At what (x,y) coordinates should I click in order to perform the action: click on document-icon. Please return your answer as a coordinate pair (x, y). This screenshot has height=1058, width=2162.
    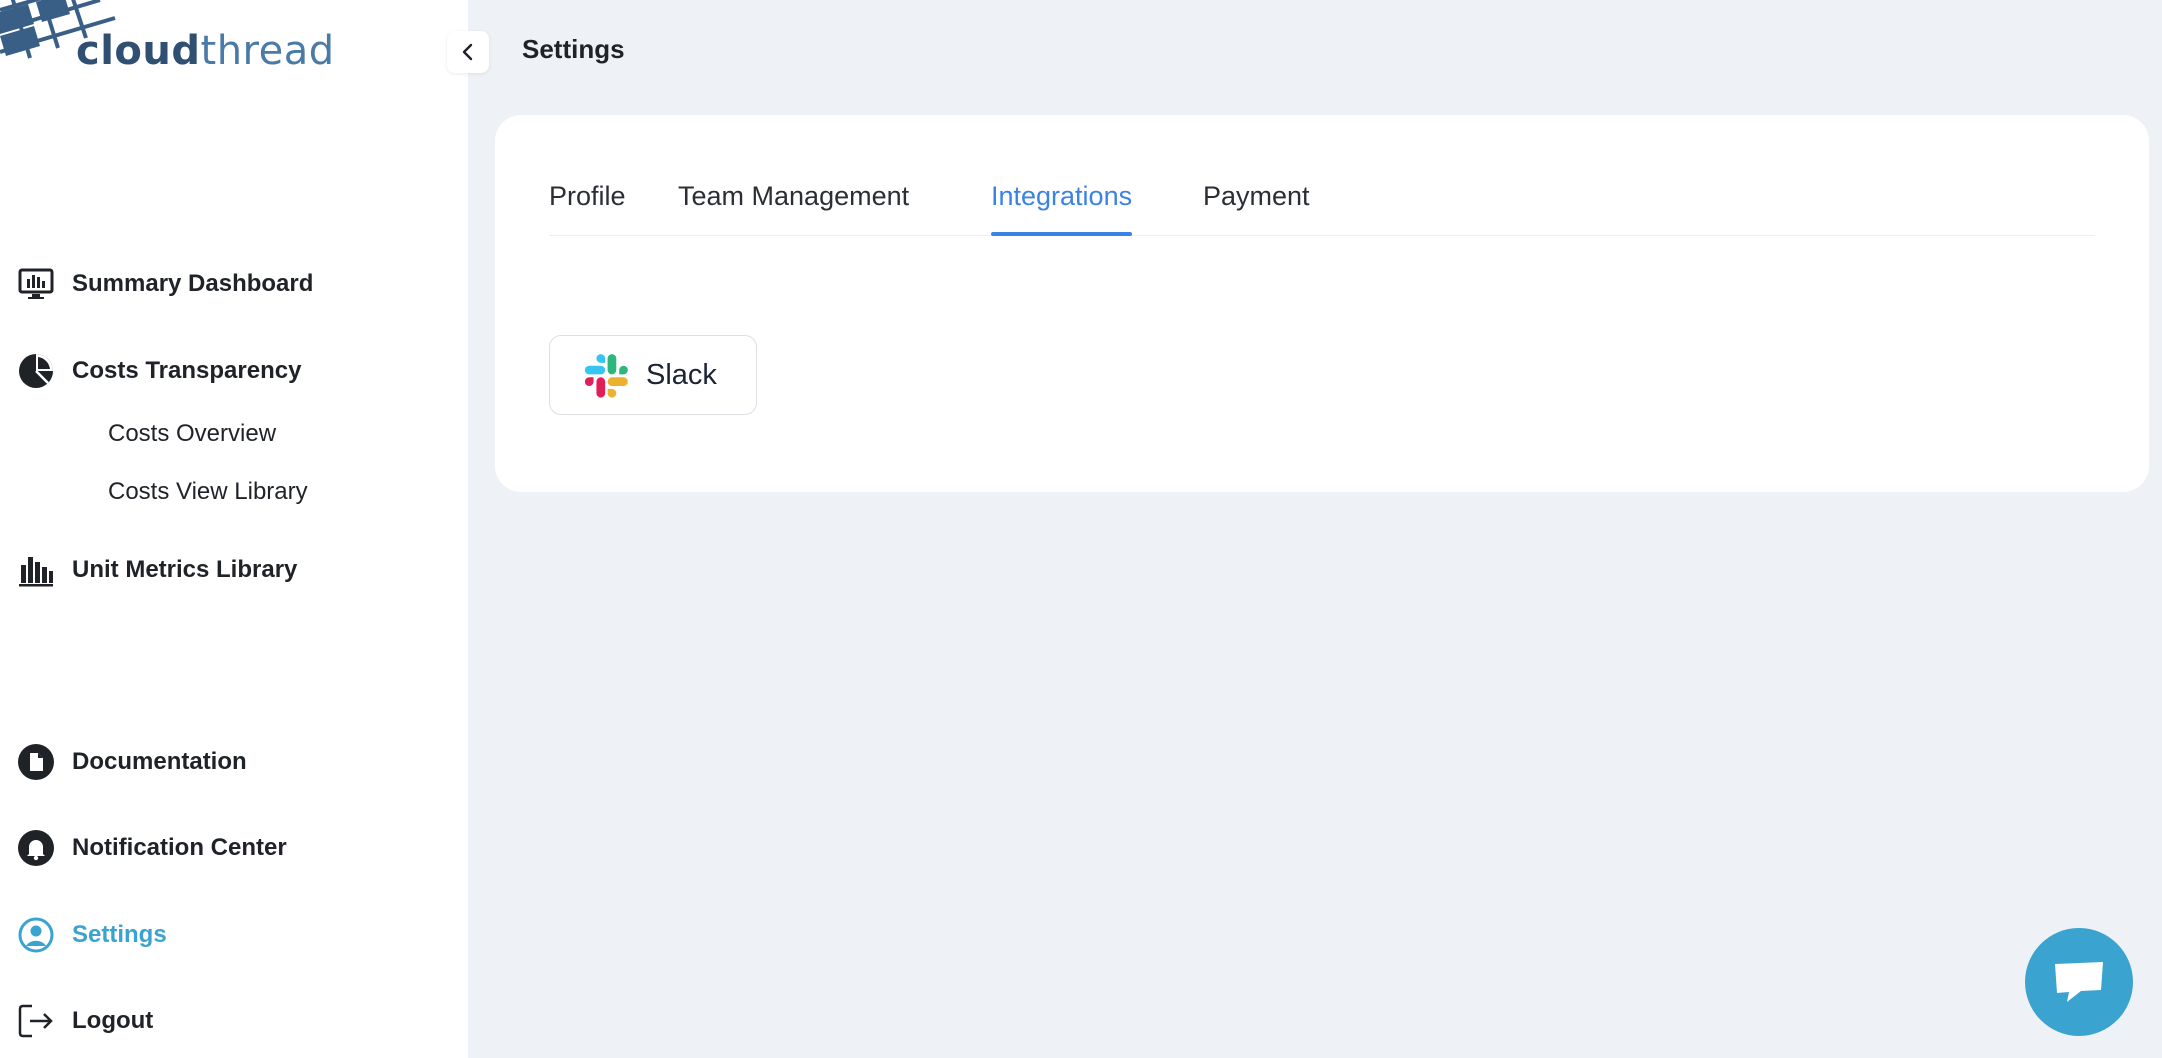
    Looking at the image, I should click on (36, 762).